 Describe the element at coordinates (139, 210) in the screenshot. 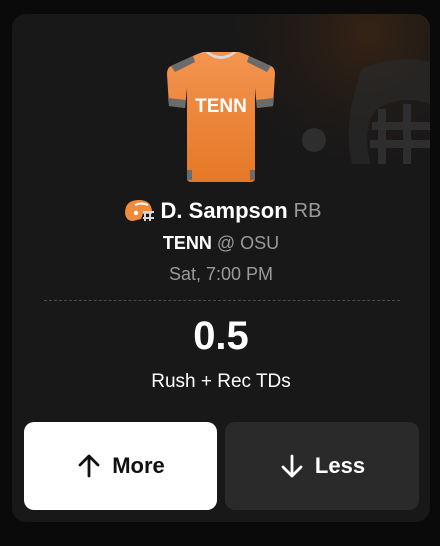

I see `football-helmet-icon` at that location.